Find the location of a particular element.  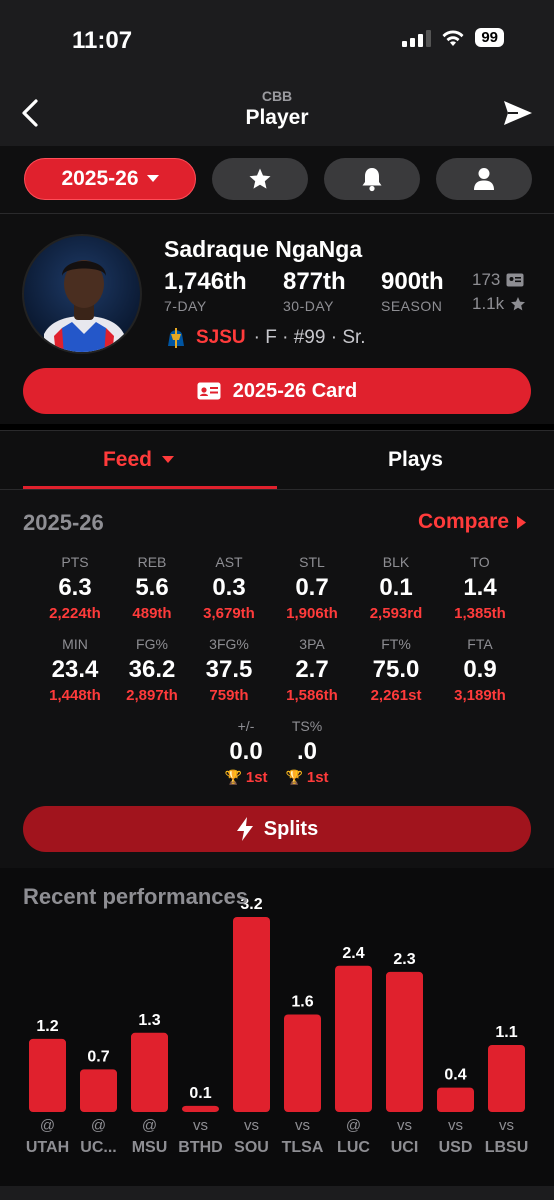

stat-value: 37.5 is located at coordinates (229, 669).